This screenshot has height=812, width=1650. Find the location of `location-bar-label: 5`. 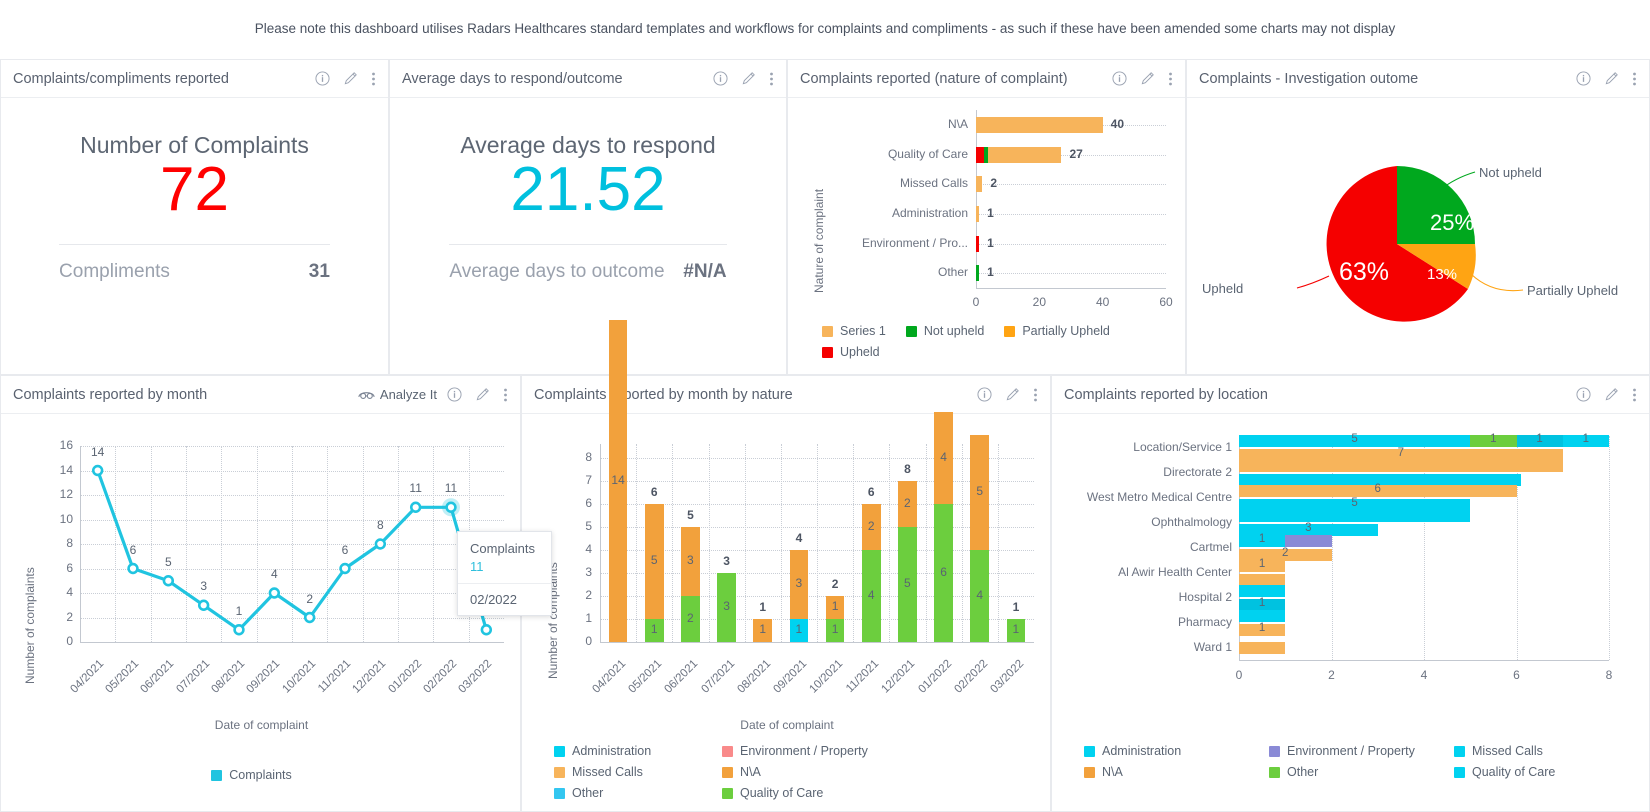

location-bar-label: 5 is located at coordinates (1354, 439).